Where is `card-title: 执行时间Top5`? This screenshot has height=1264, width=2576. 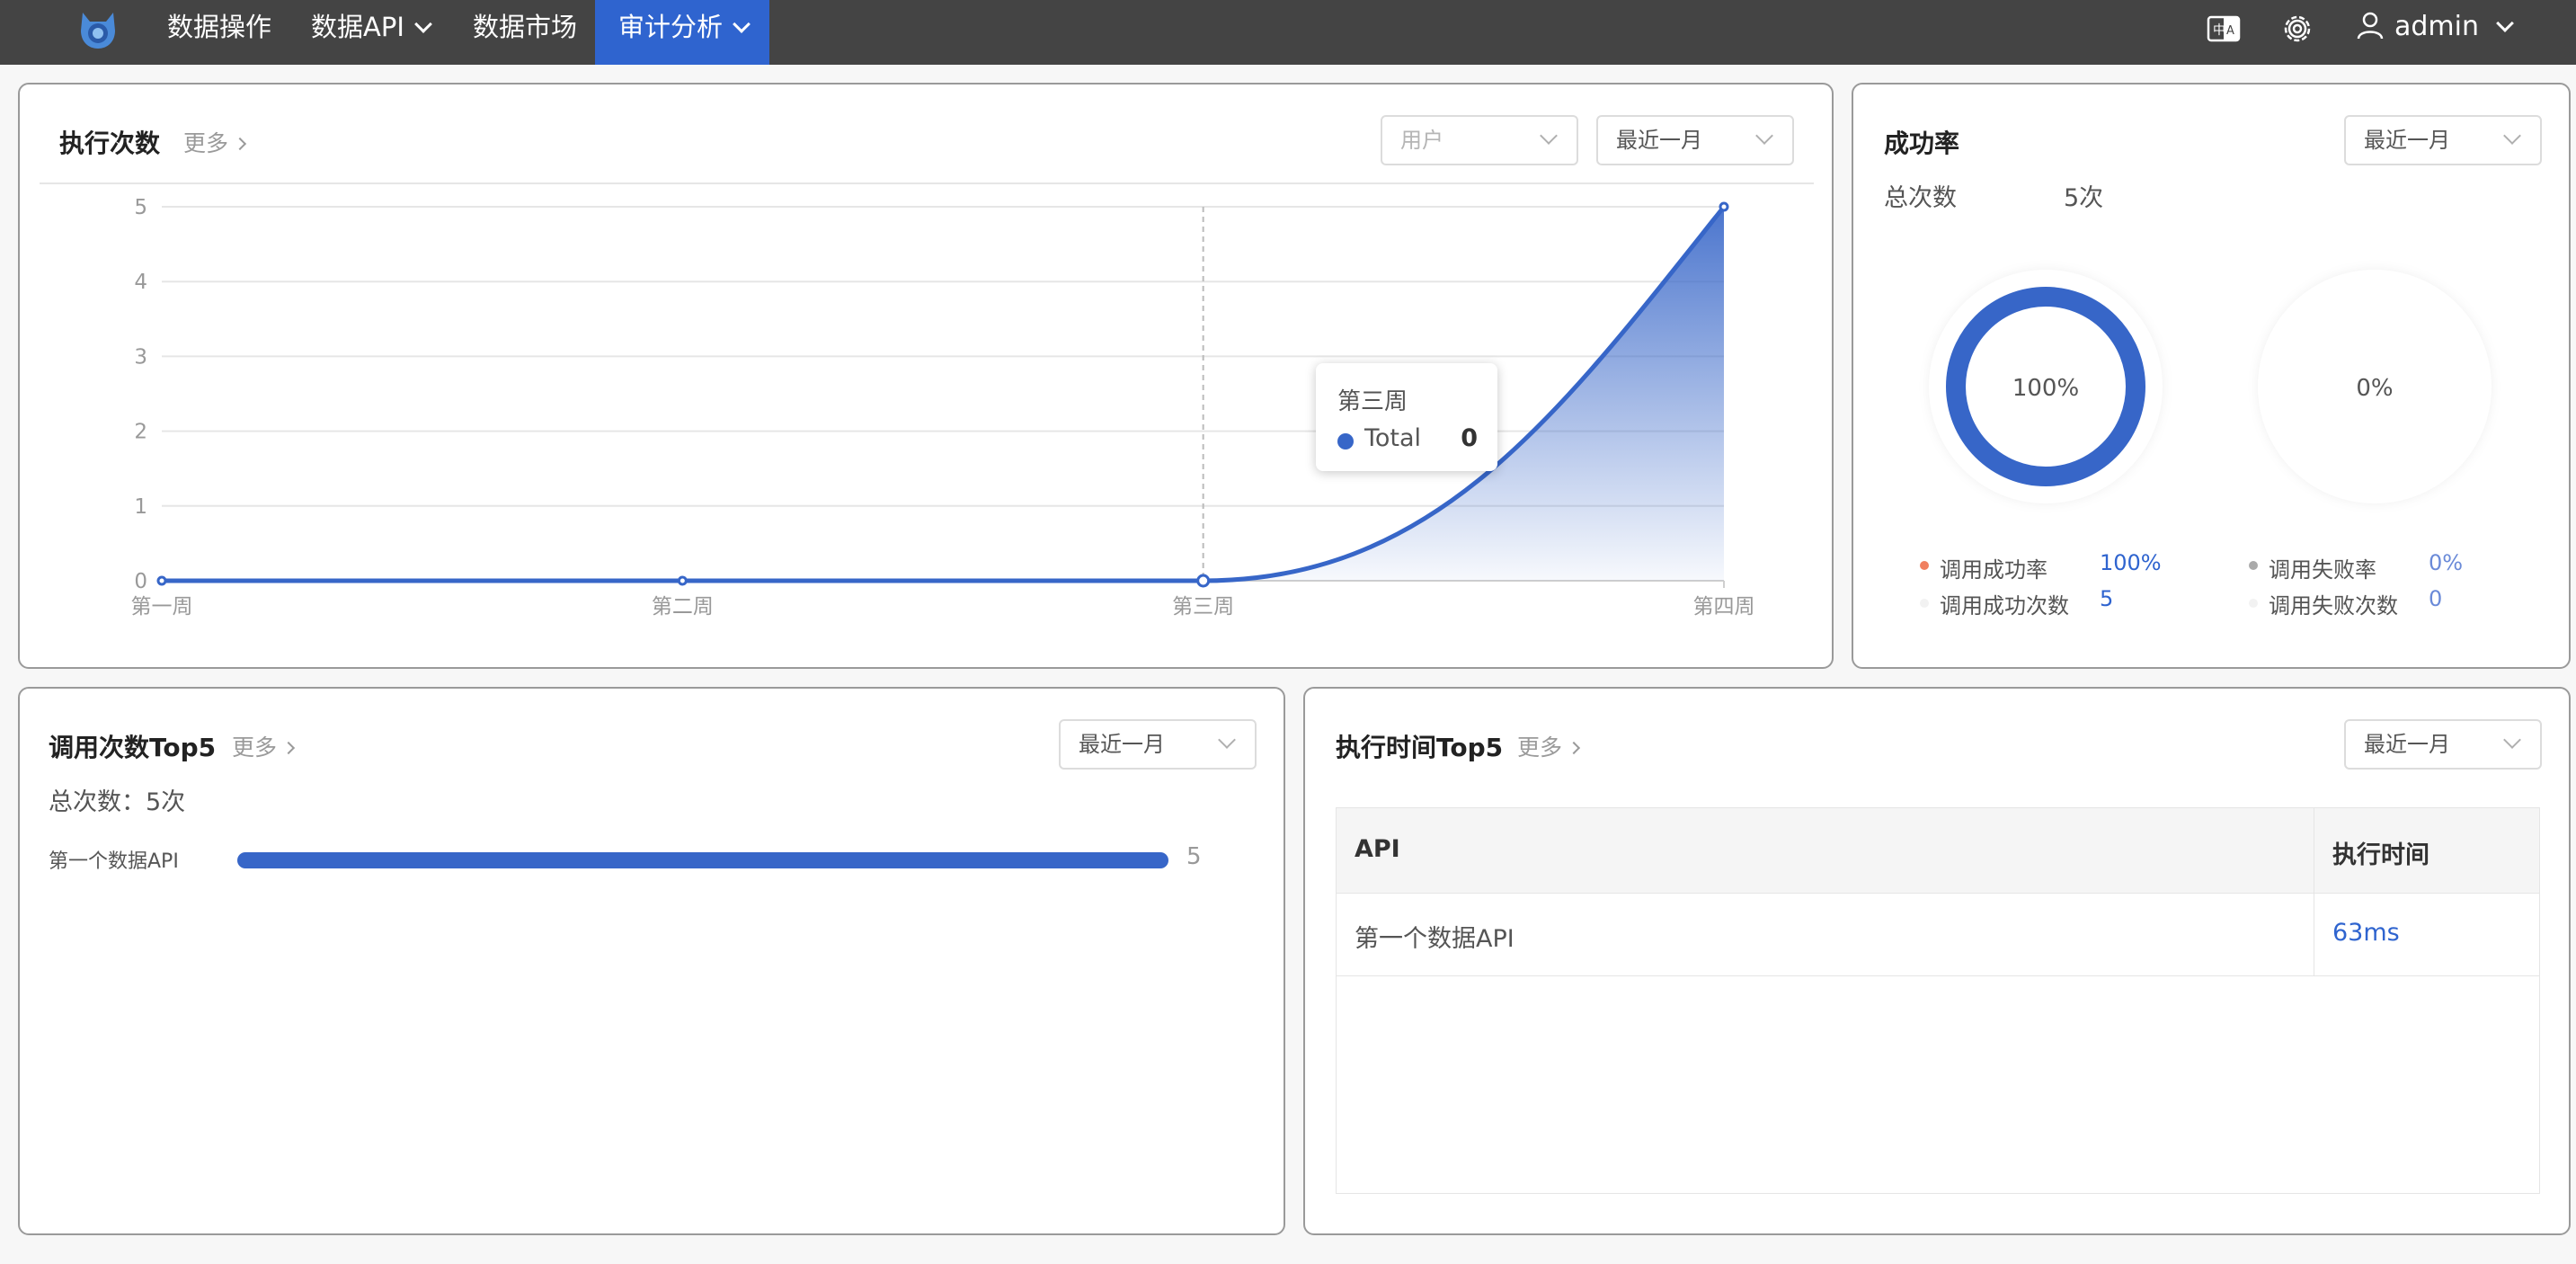
card-title: 执行时间Top5 is located at coordinates (1420, 747).